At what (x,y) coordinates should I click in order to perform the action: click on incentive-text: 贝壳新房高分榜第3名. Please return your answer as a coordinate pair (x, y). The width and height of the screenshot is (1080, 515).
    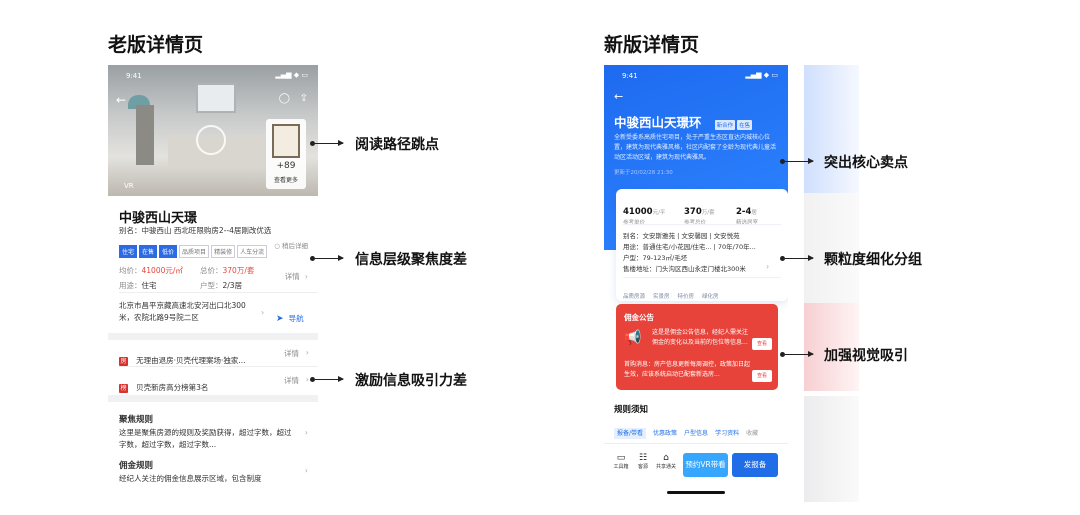
    Looking at the image, I should click on (172, 387).